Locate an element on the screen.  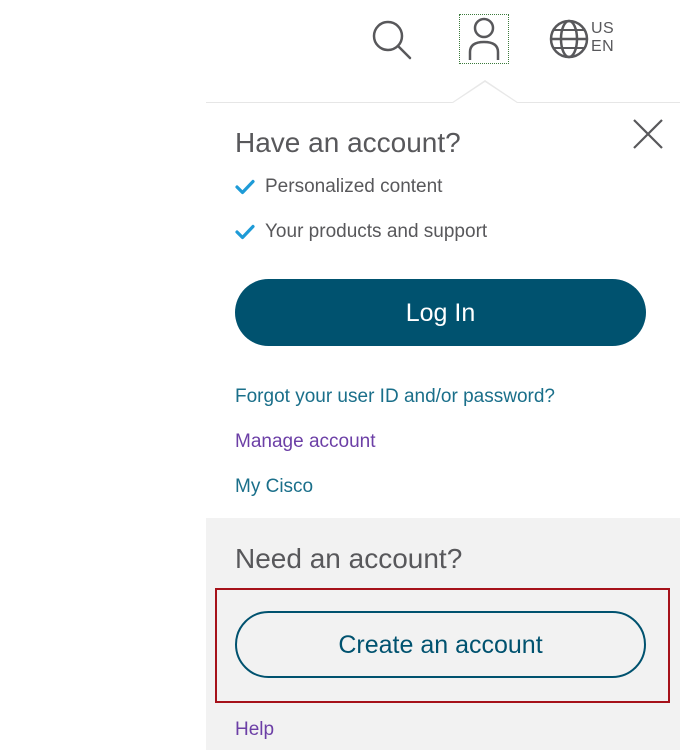
locale-country: US is located at coordinates (603, 28).